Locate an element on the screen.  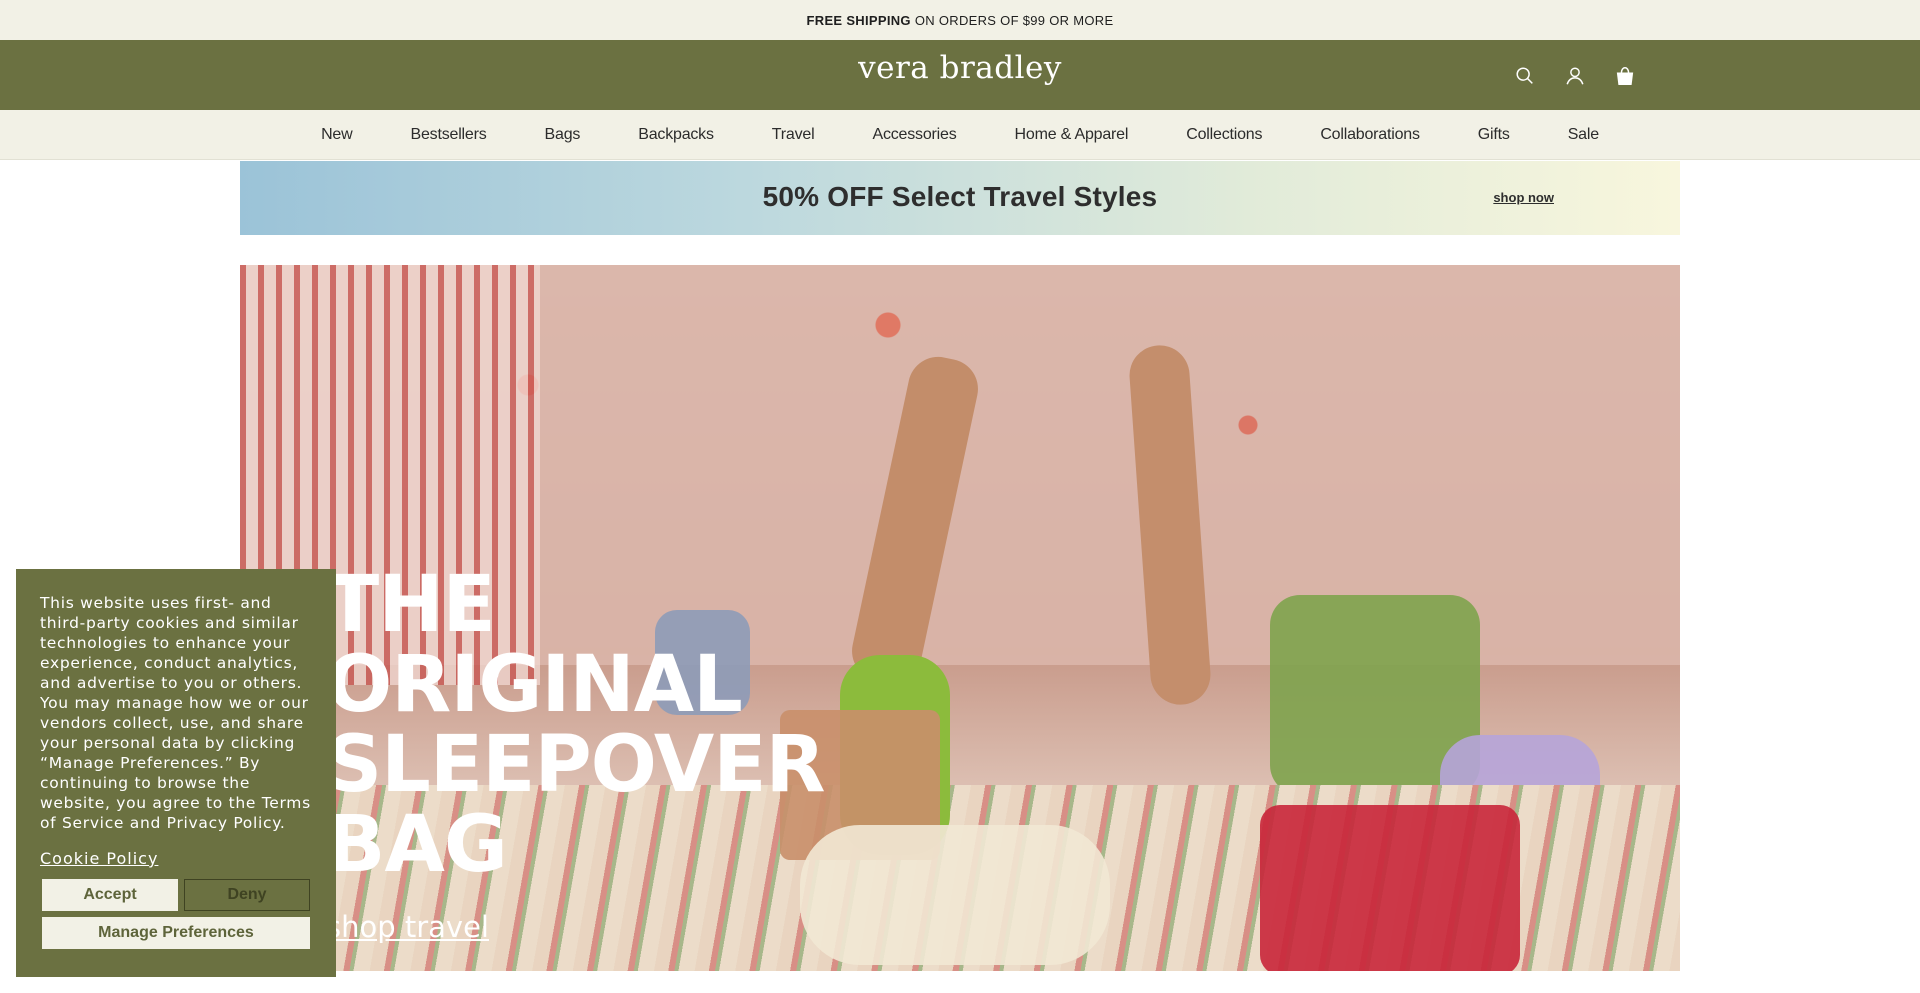
hero-shop-travel-link: shop travel is located at coordinates (407, 927).